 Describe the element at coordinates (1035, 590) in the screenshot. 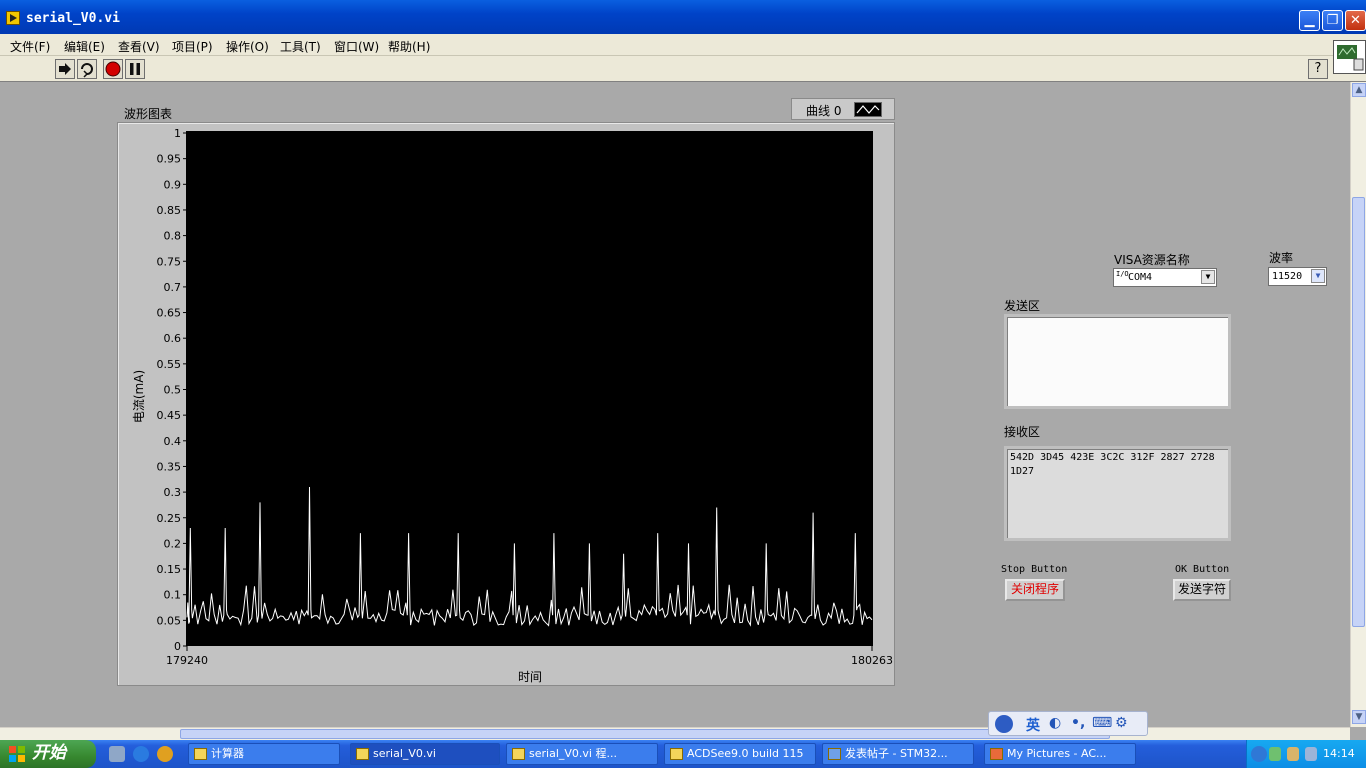

I see `stop-program-button: 关闭程序` at that location.